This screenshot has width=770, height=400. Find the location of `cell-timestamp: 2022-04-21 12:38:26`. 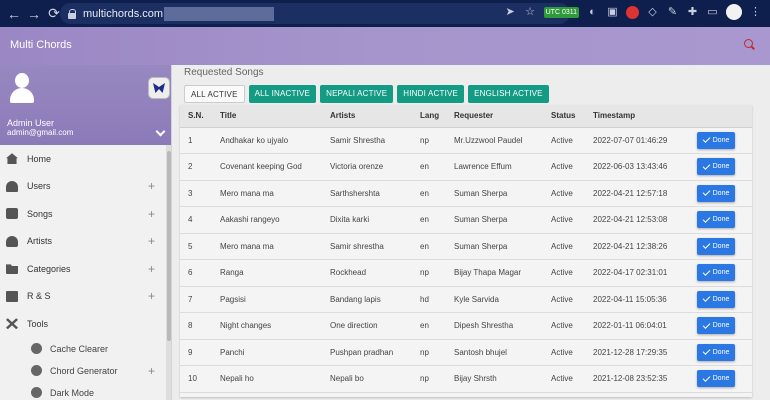

cell-timestamp: 2022-04-21 12:38:26 is located at coordinates (637, 246).